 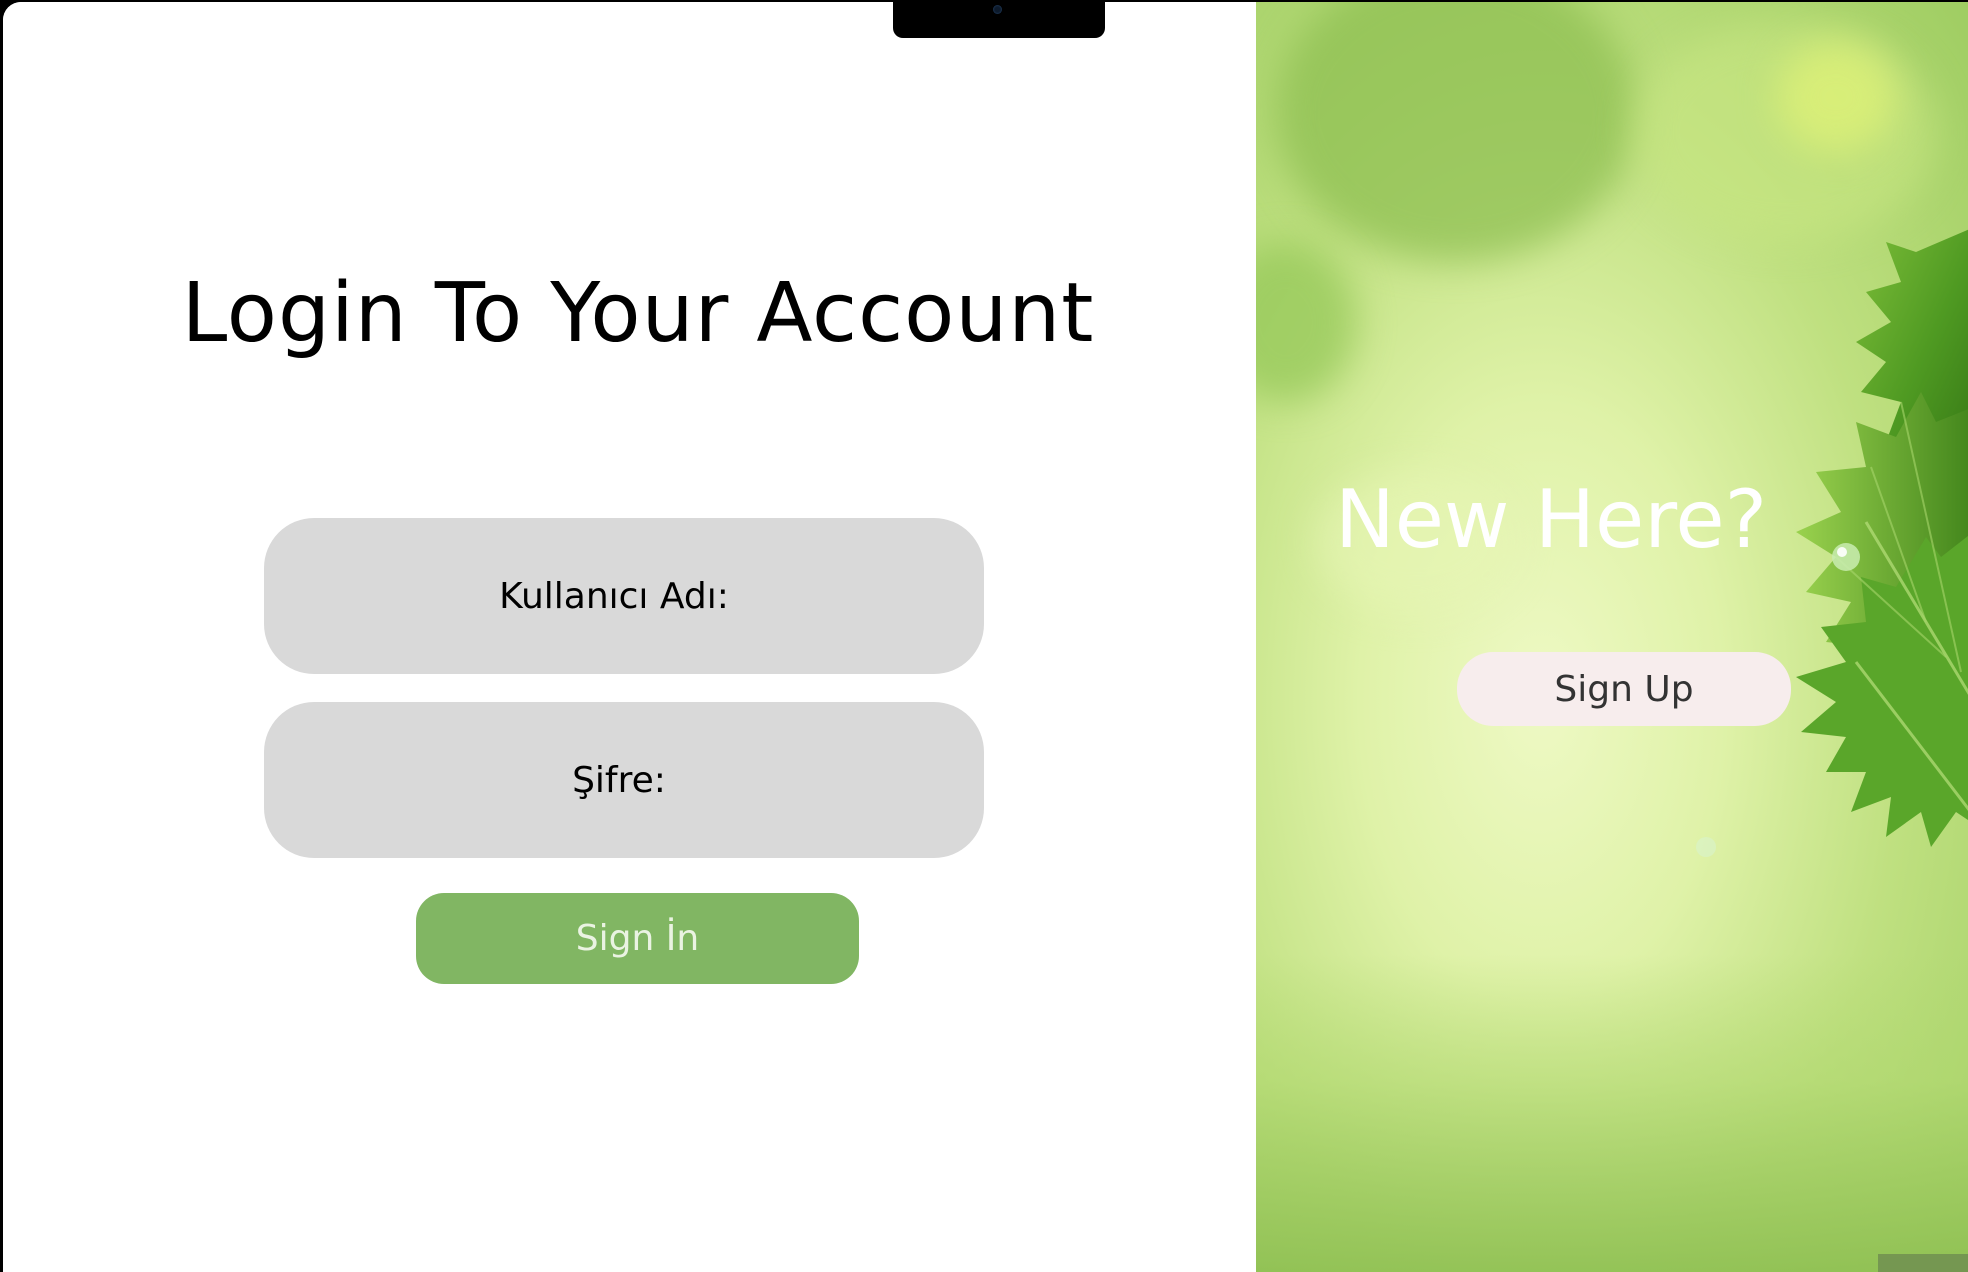 What do you see at coordinates (999, 20) in the screenshot?
I see `camera-notch` at bounding box center [999, 20].